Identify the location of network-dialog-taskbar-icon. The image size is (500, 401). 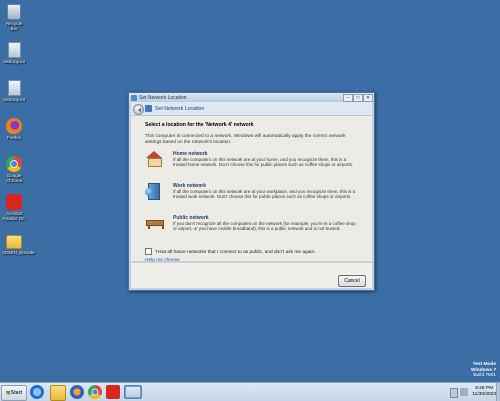
(133, 392).